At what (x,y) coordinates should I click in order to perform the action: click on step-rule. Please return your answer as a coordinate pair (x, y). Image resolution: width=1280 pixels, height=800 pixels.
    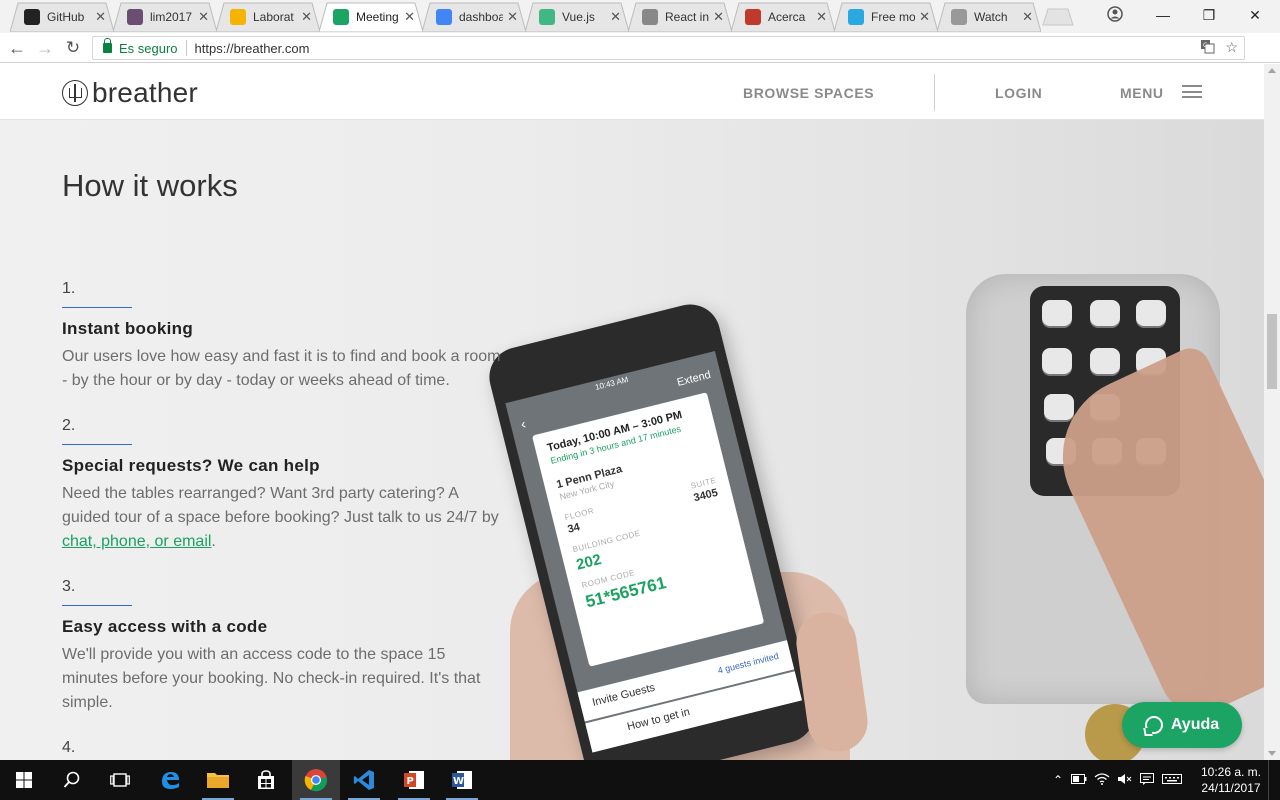
    Looking at the image, I should click on (97, 444).